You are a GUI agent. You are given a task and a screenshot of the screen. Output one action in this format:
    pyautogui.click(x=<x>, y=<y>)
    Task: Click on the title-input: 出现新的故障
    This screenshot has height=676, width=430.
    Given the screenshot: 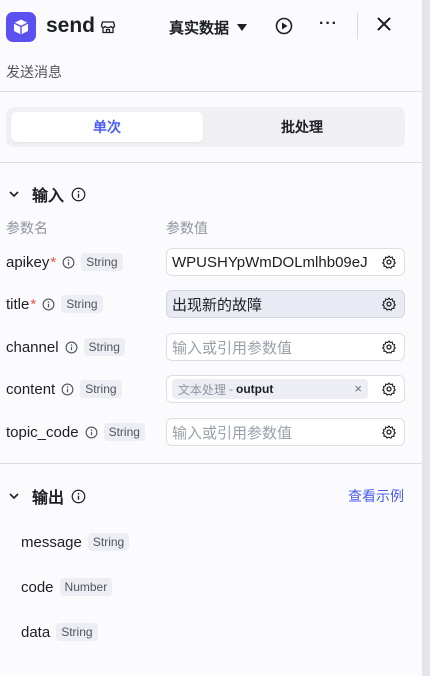 What is the action you would take?
    pyautogui.click(x=285, y=304)
    